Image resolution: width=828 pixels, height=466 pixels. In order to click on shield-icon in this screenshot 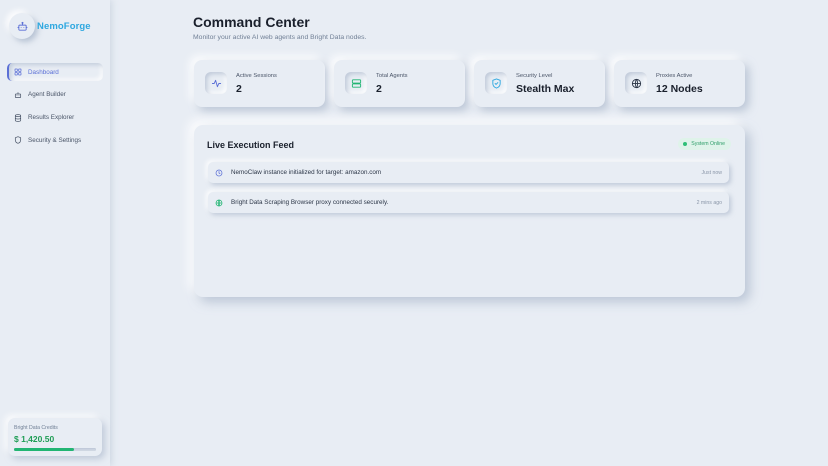, I will do `click(18, 140)`.